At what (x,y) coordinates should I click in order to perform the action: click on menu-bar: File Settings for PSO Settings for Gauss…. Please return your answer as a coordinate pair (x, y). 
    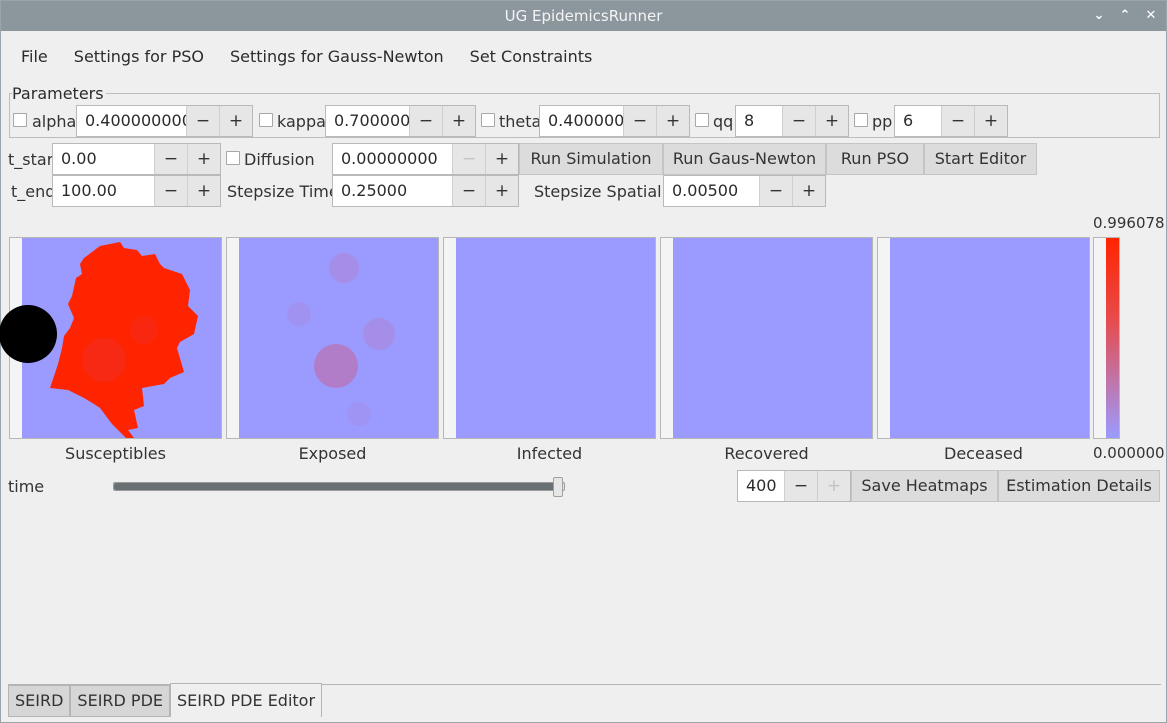
    Looking at the image, I should click on (584, 57).